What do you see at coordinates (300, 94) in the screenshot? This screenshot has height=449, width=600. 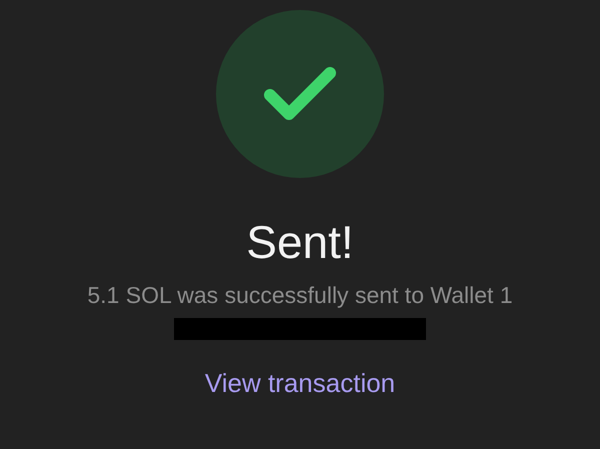 I see `checkmark-icon` at bounding box center [300, 94].